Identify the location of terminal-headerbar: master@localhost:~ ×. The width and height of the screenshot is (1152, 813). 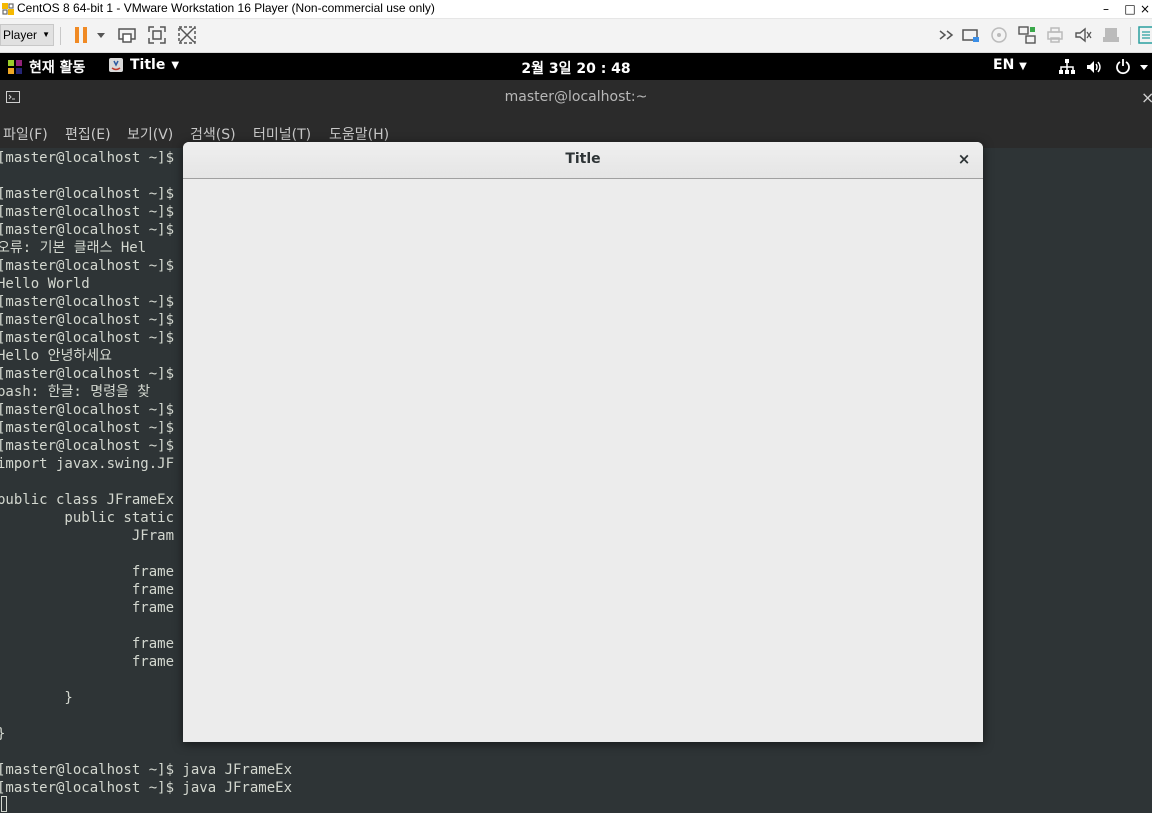
(576, 98).